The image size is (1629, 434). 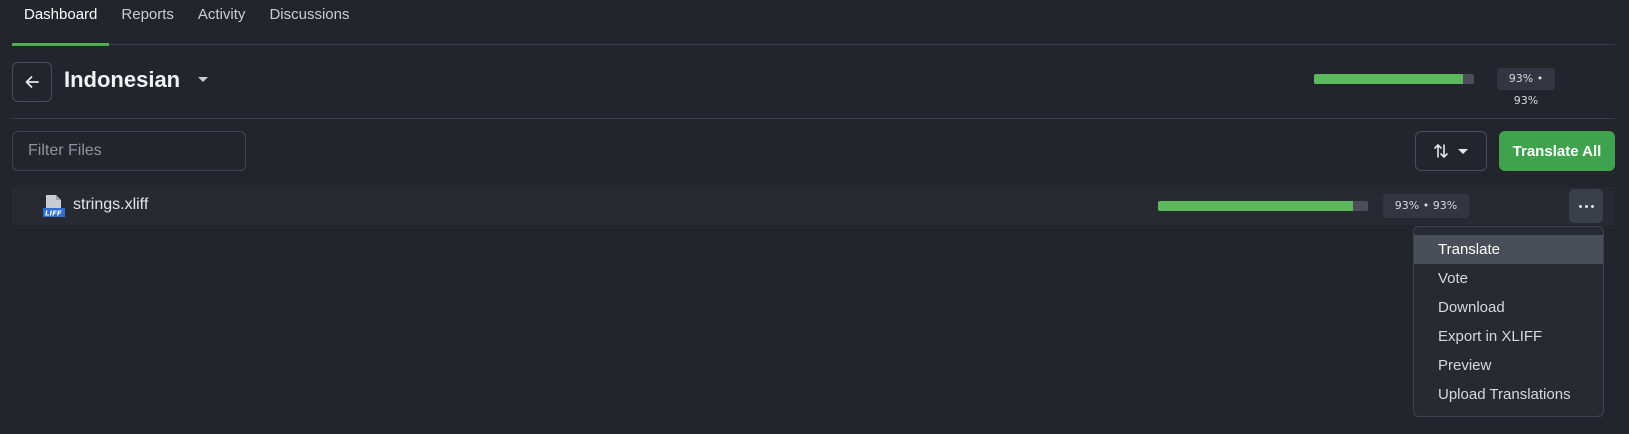 What do you see at coordinates (1508, 278) in the screenshot?
I see `menu-item-vote: Vote` at bounding box center [1508, 278].